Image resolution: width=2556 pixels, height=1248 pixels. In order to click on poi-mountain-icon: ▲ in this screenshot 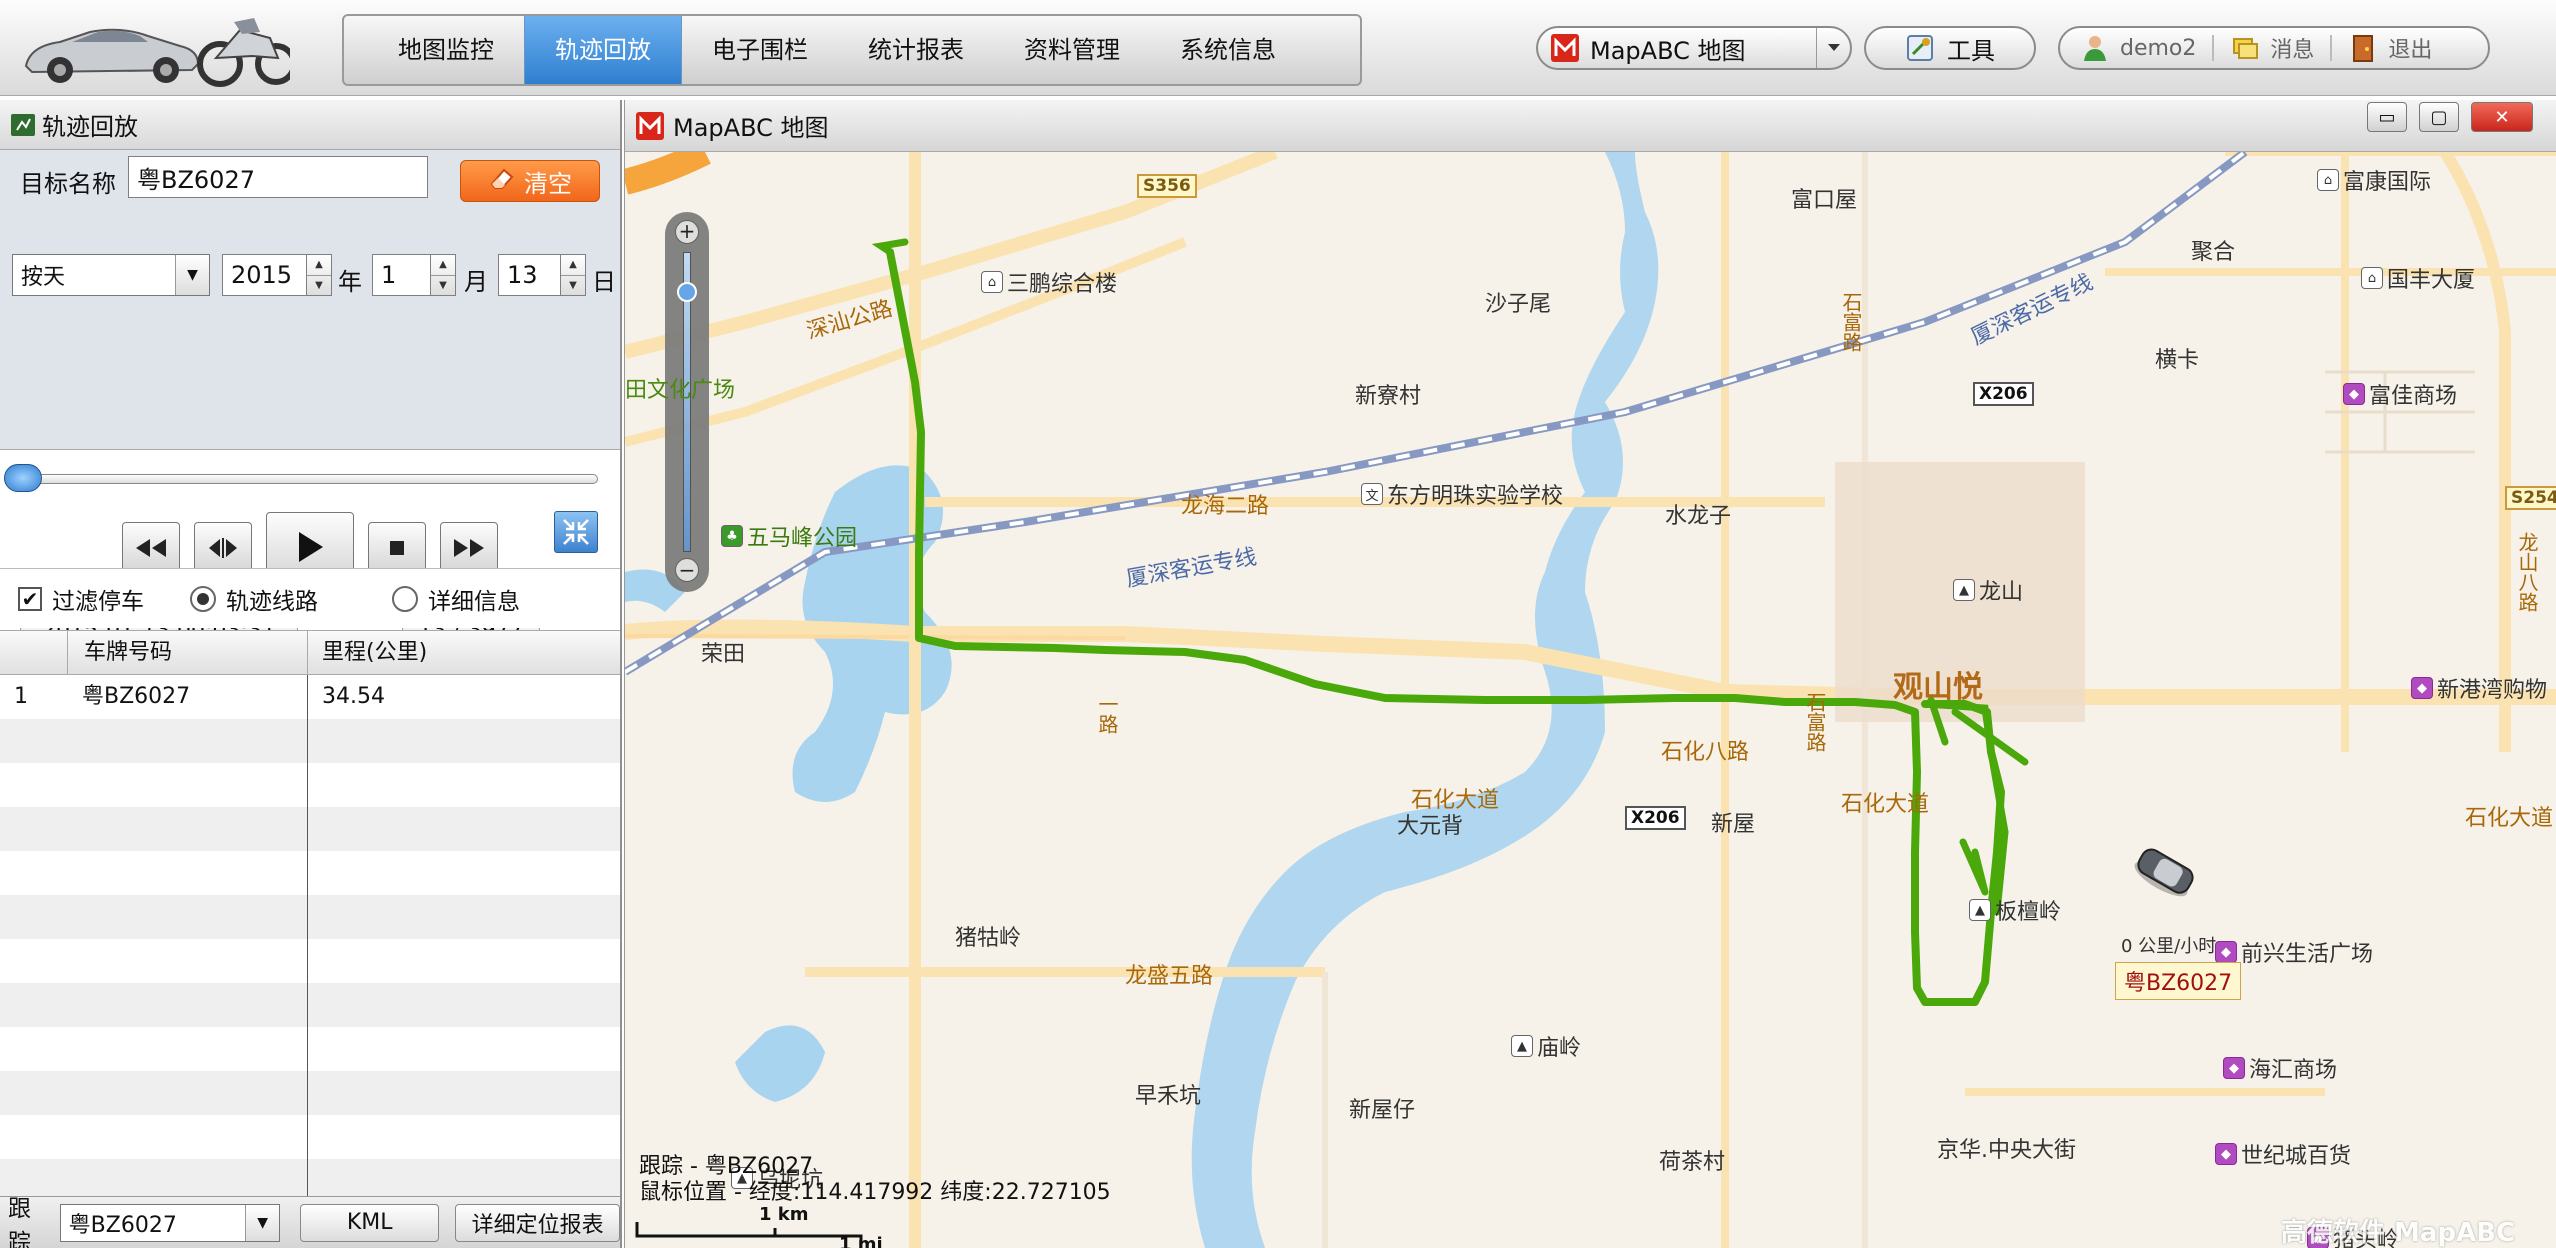, I will do `click(1964, 590)`.